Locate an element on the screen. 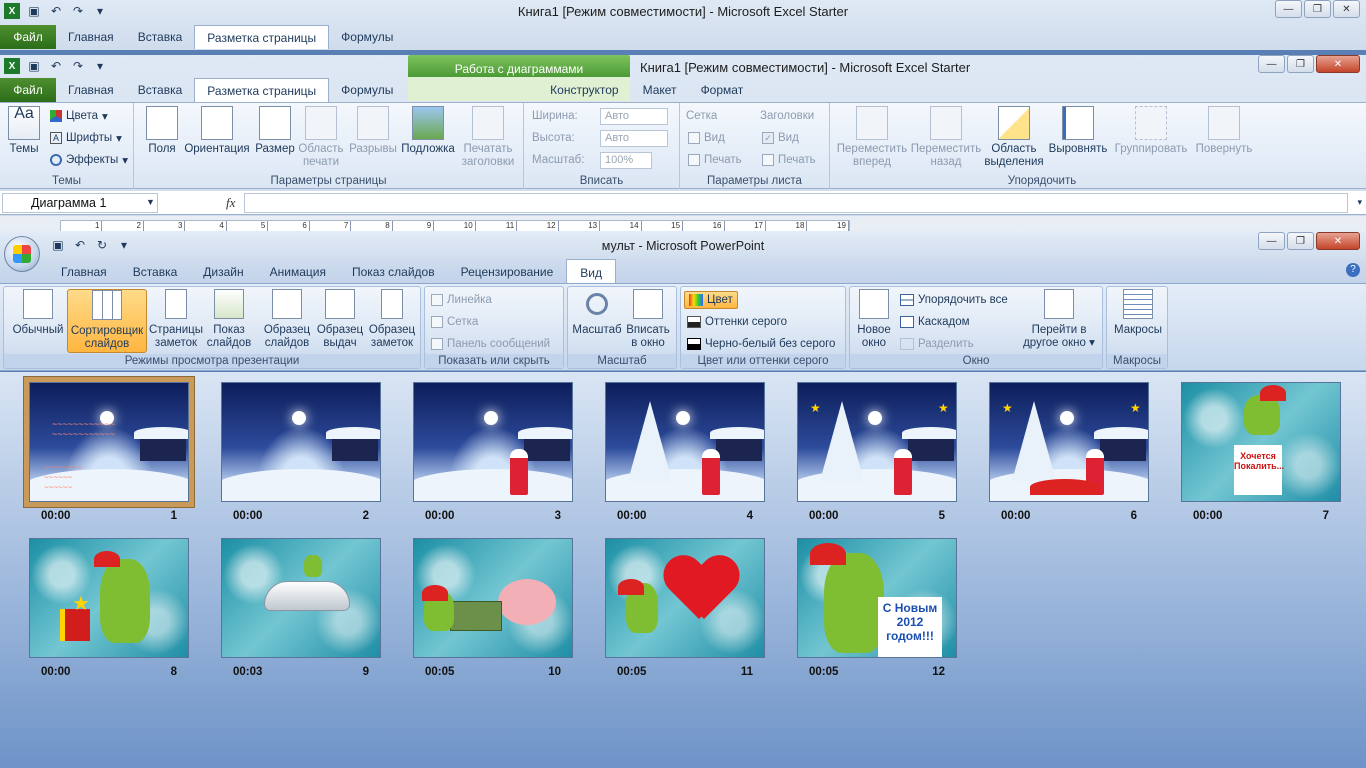  slide-thumbnail: ★ ★ 00:00 5 is located at coordinates (877, 452).